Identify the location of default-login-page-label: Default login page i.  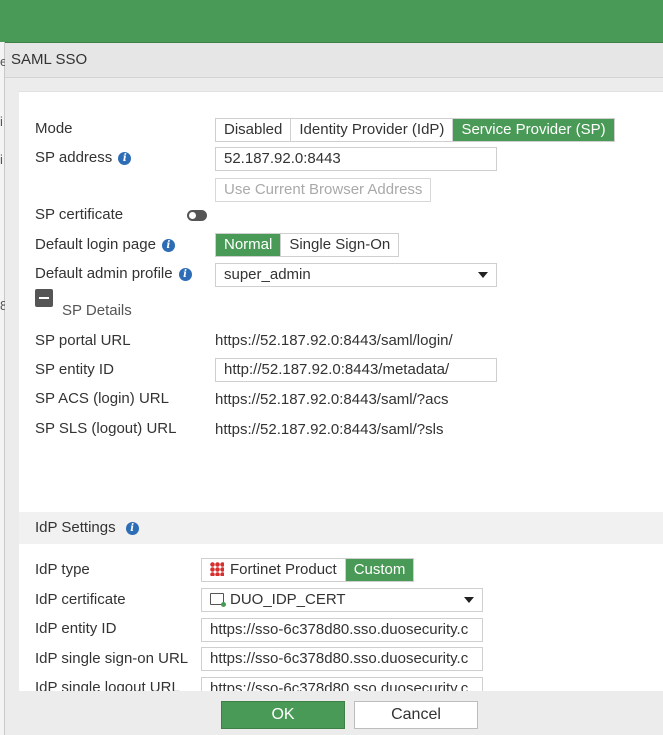
(105, 244).